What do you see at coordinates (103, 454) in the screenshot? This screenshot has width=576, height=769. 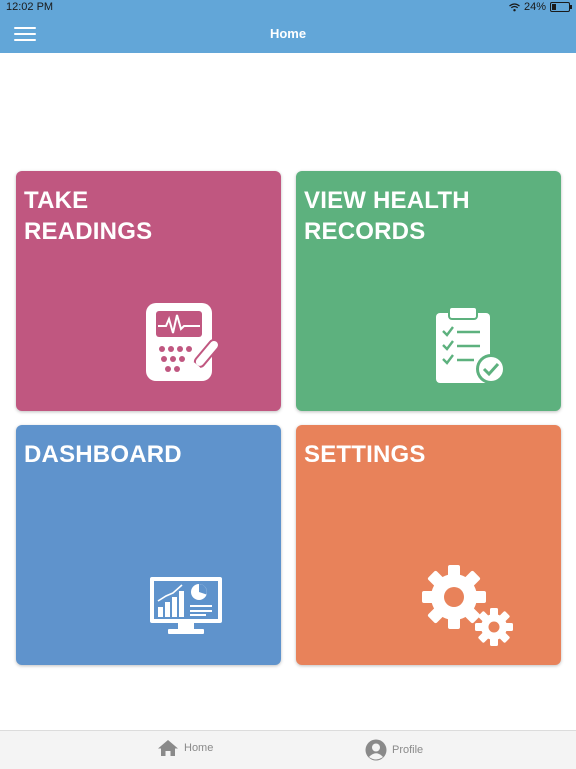 I see `dashboard-label: DASHBOARD` at bounding box center [103, 454].